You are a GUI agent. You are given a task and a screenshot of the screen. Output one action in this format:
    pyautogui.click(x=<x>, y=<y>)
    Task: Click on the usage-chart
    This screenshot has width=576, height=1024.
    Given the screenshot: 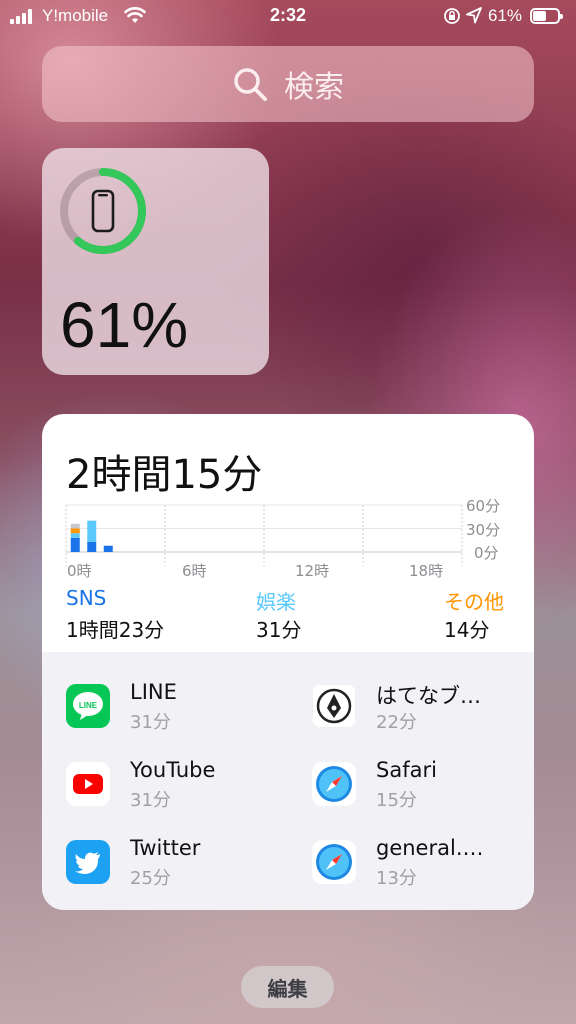 What is the action you would take?
    pyautogui.click(x=264, y=535)
    